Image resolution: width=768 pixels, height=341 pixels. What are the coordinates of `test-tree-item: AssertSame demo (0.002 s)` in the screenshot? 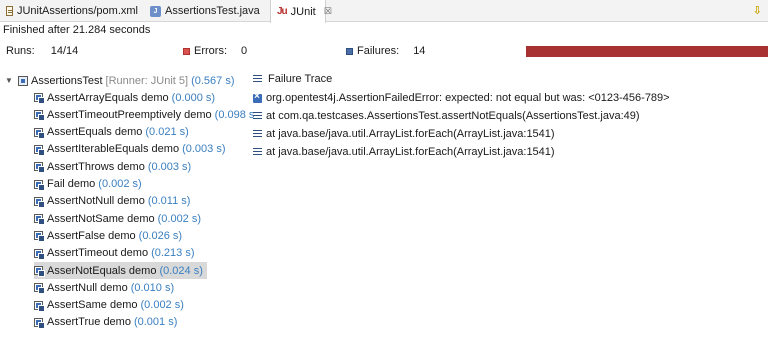 It's located at (109, 305).